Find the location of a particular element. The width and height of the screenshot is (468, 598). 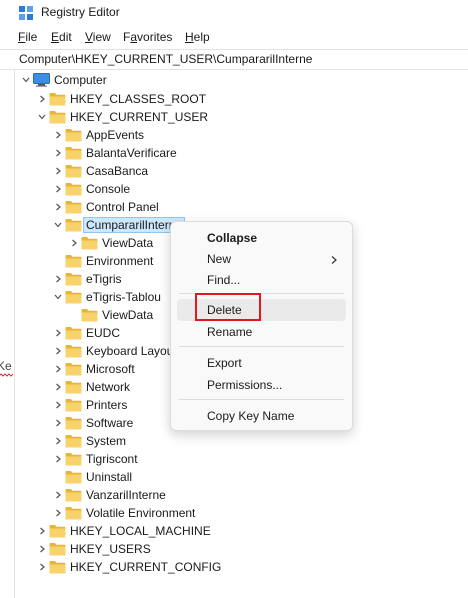

tree-item-label: Printers is located at coordinates (107, 405).